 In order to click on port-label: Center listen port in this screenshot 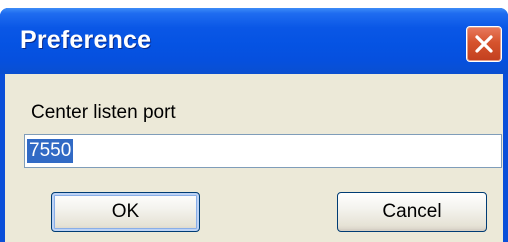, I will do `click(103, 112)`.